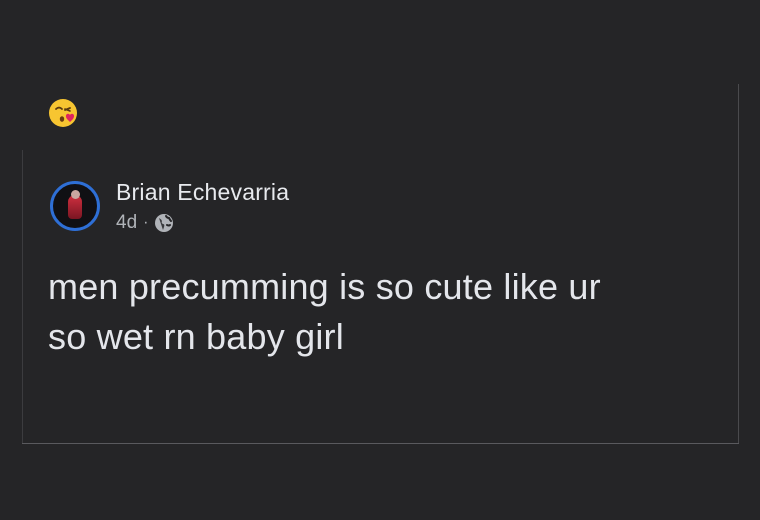  Describe the element at coordinates (202, 192) in the screenshot. I see `author-name: Brian Echevarria` at that location.